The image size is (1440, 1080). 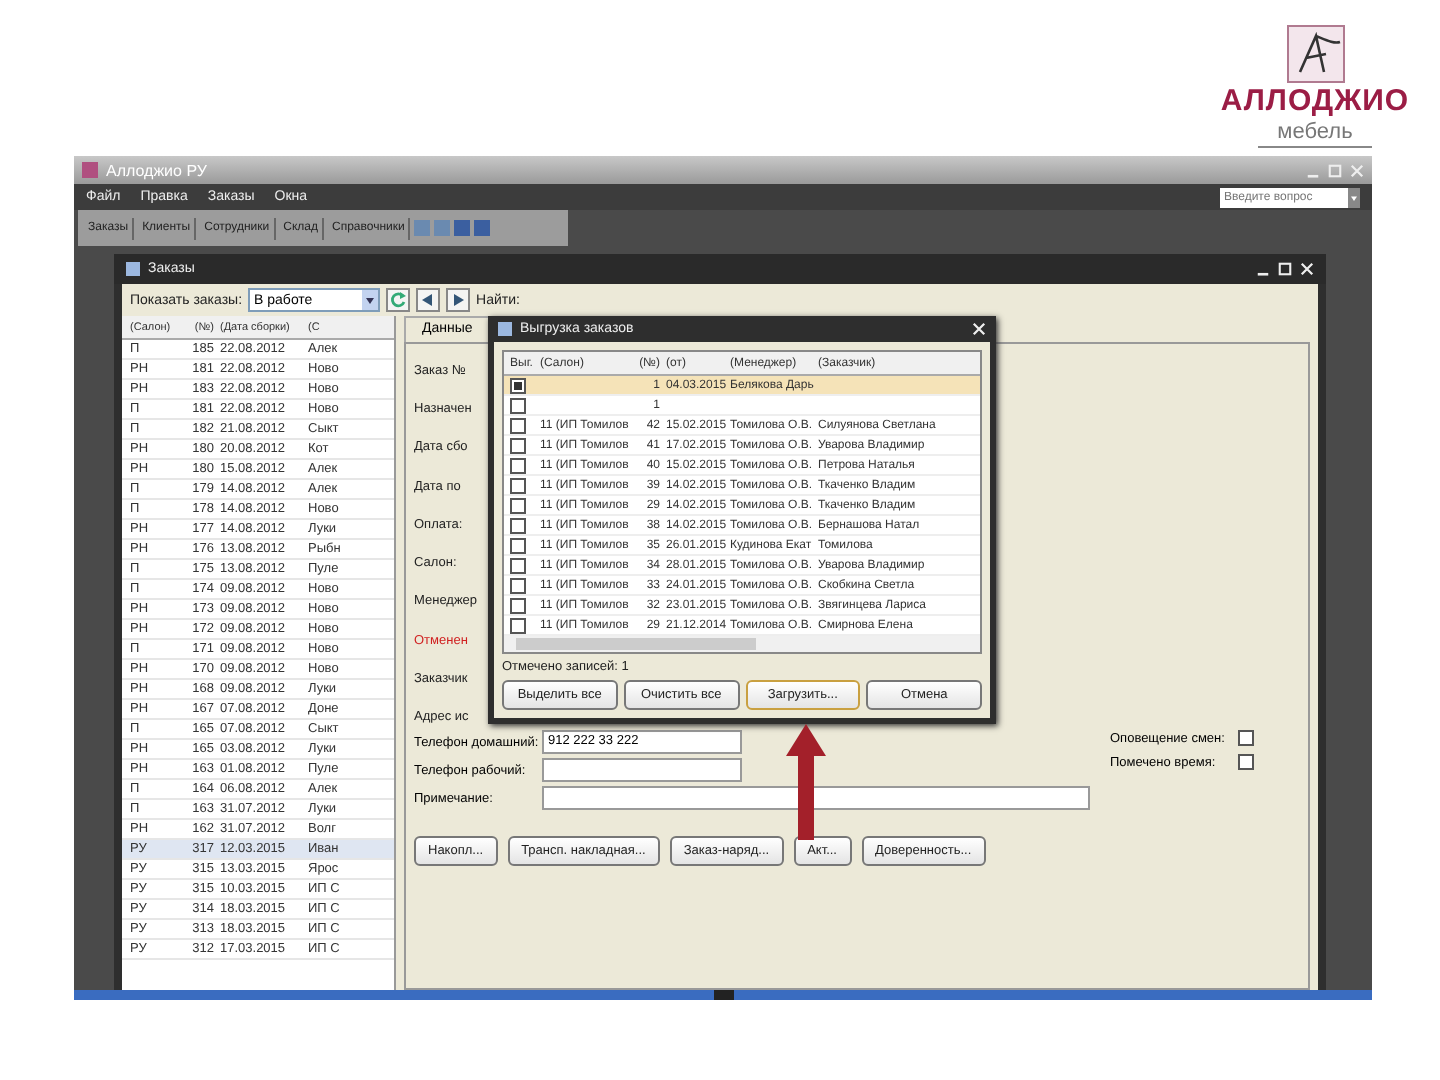 What do you see at coordinates (723, 995) in the screenshot?
I see `taskbar-icon` at bounding box center [723, 995].